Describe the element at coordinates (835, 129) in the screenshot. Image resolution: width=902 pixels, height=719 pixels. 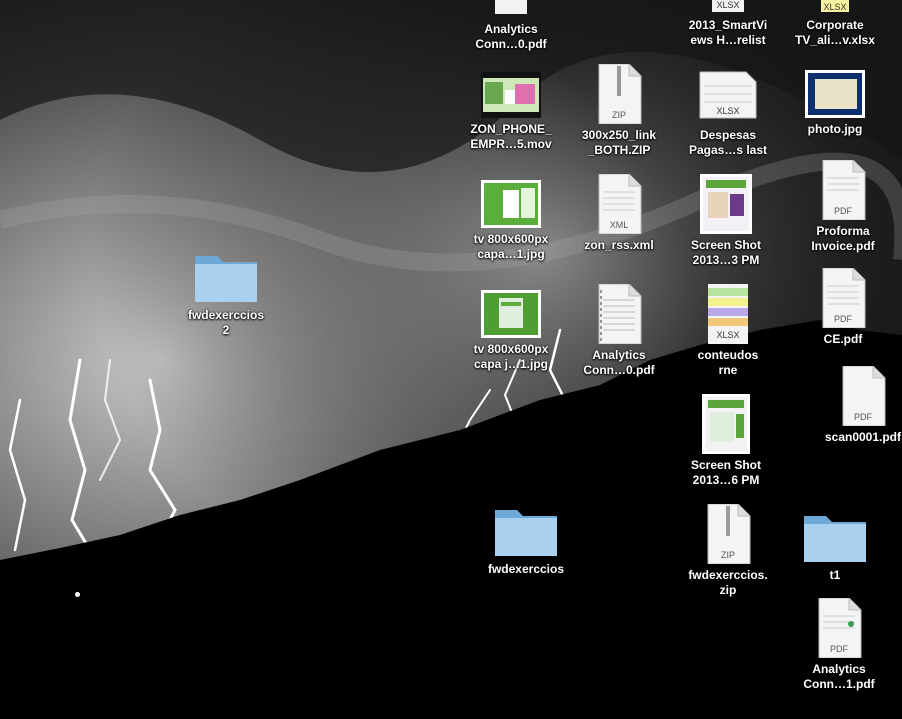
I see `icon-label-line1: photo.jpg` at that location.